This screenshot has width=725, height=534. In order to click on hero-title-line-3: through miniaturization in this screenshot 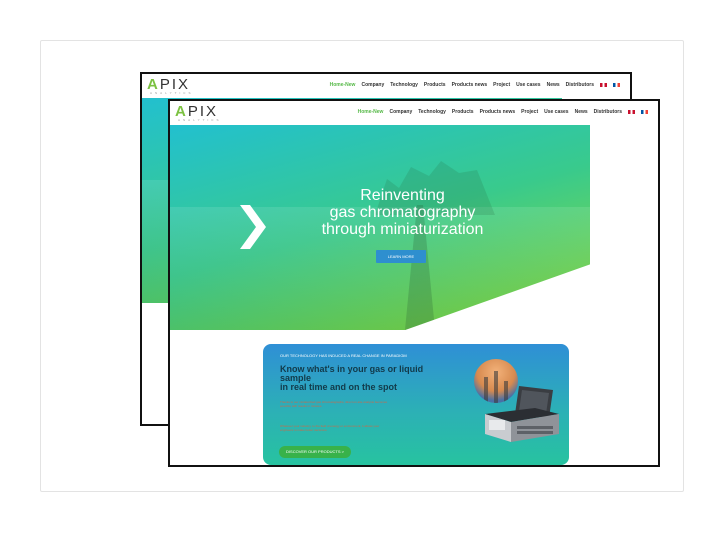, I will do `click(402, 229)`.